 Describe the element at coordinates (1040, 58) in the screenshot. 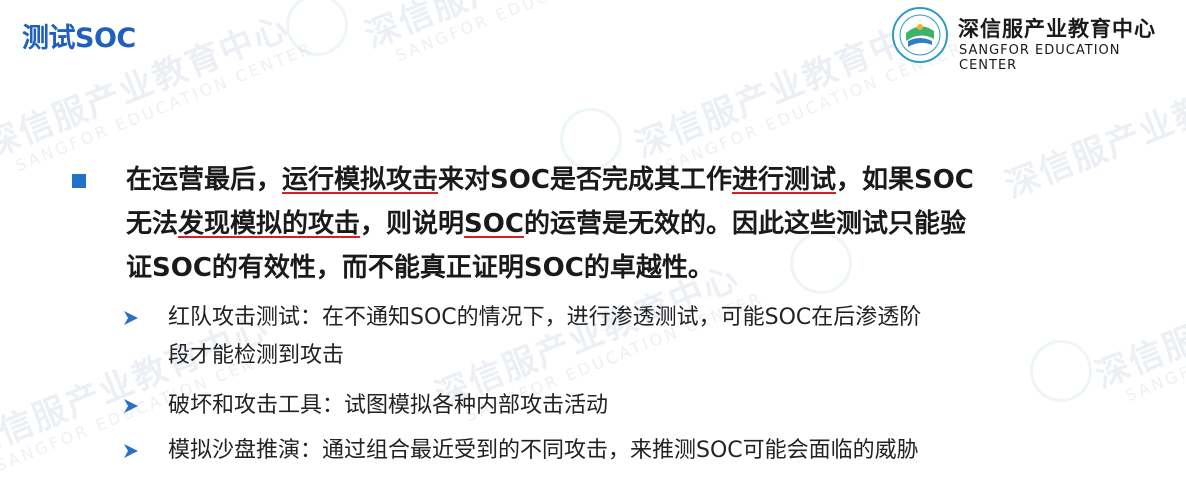

I see `logo-name-en: SANGFOR EDUCATION CENTER` at that location.